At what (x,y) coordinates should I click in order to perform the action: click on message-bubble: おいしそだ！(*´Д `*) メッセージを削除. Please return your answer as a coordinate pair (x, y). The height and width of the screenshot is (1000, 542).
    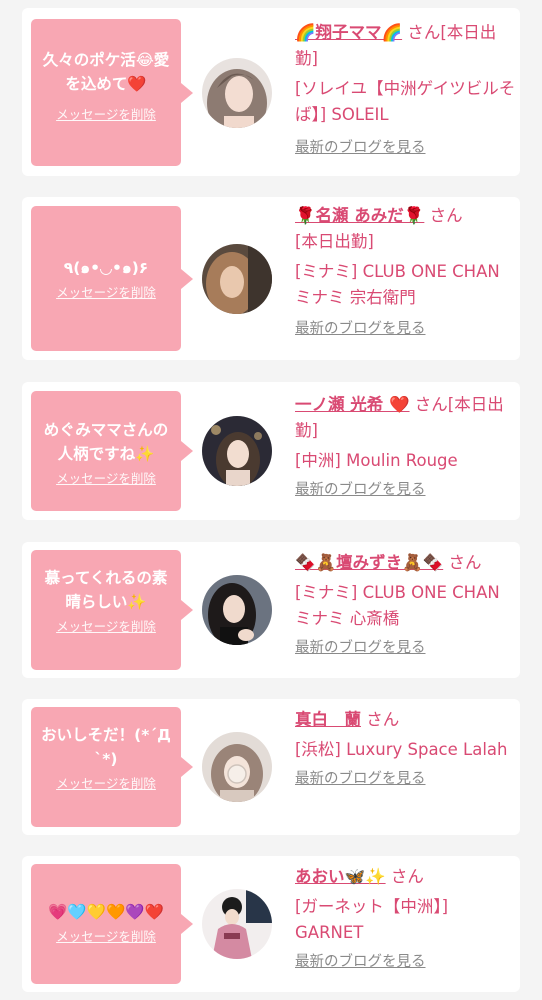
    Looking at the image, I should click on (112, 767).